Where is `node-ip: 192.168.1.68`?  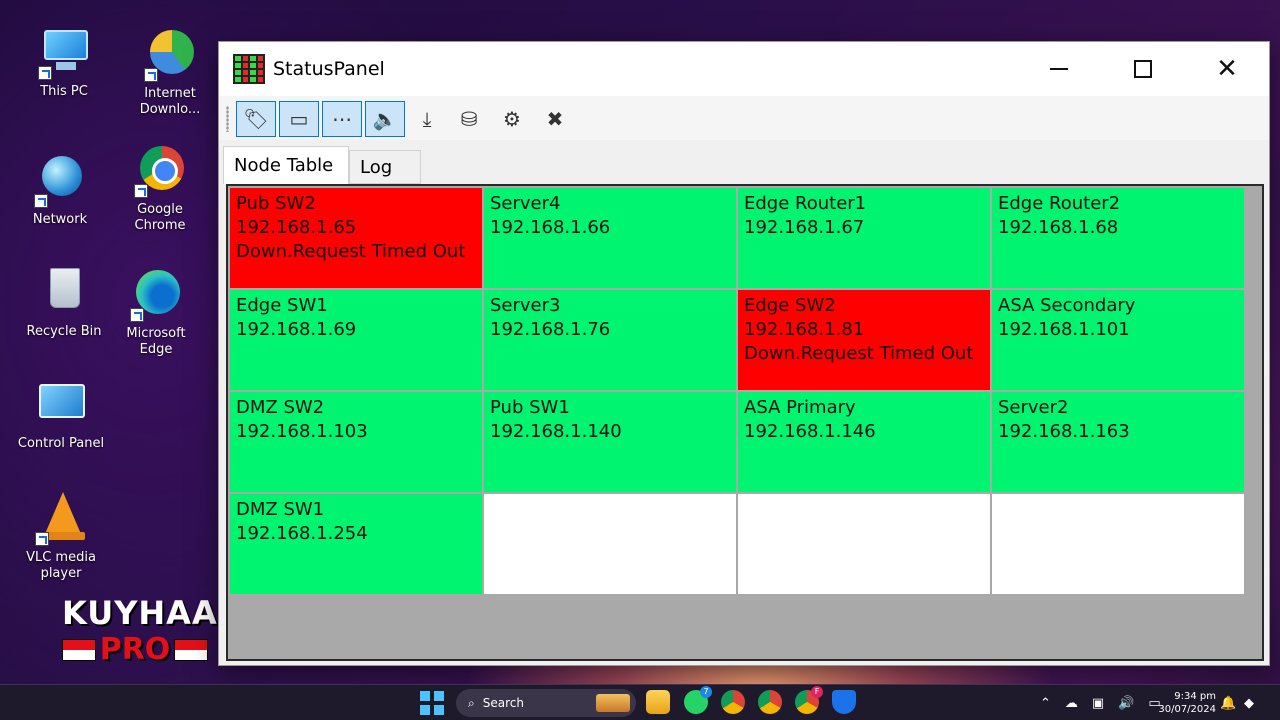 node-ip: 192.168.1.68 is located at coordinates (1058, 227).